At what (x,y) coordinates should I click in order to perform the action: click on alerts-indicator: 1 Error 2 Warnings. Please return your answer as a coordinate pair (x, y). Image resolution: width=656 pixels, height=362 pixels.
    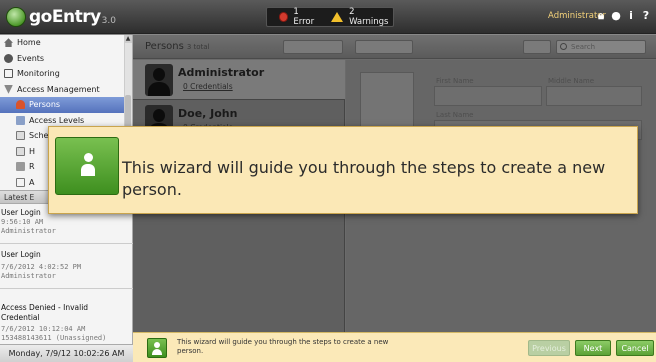
    Looking at the image, I should click on (330, 17).